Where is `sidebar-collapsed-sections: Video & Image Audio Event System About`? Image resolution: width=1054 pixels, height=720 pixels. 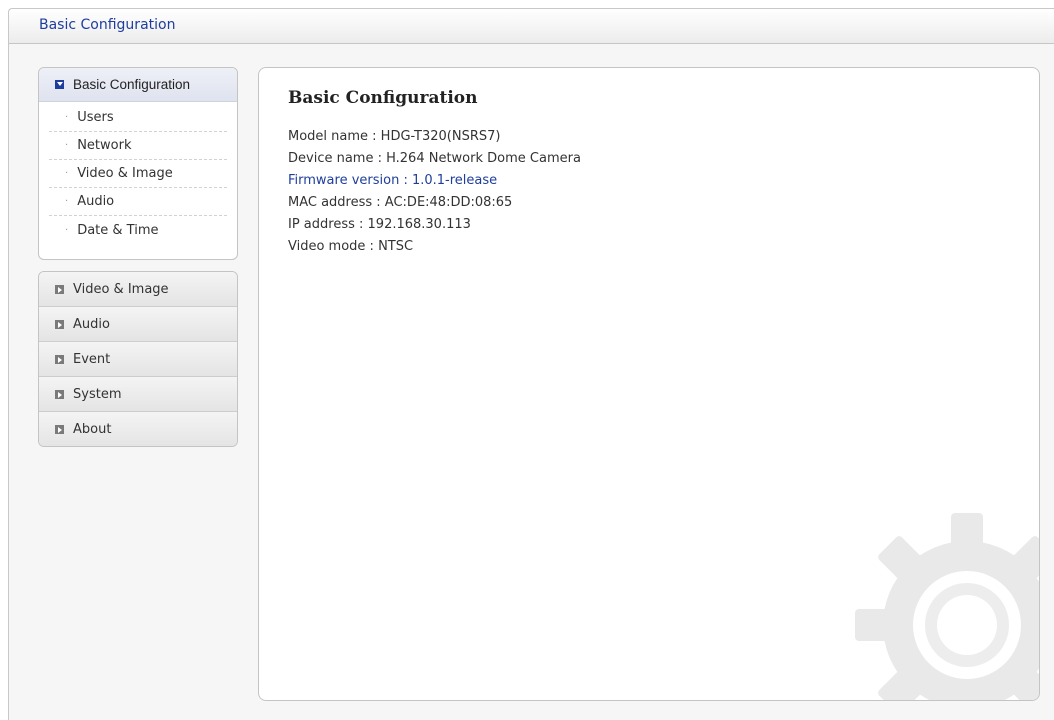
sidebar-collapsed-sections: Video & Image Audio Event System About is located at coordinates (138, 359).